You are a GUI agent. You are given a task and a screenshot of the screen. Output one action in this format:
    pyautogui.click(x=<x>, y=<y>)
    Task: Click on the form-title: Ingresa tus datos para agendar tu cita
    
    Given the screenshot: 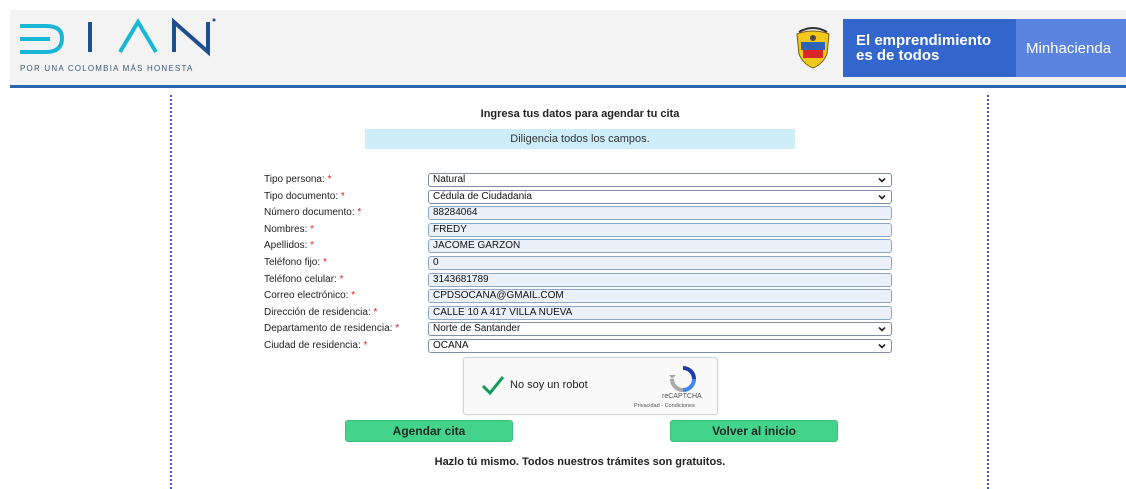 What is the action you would take?
    pyautogui.click(x=580, y=114)
    